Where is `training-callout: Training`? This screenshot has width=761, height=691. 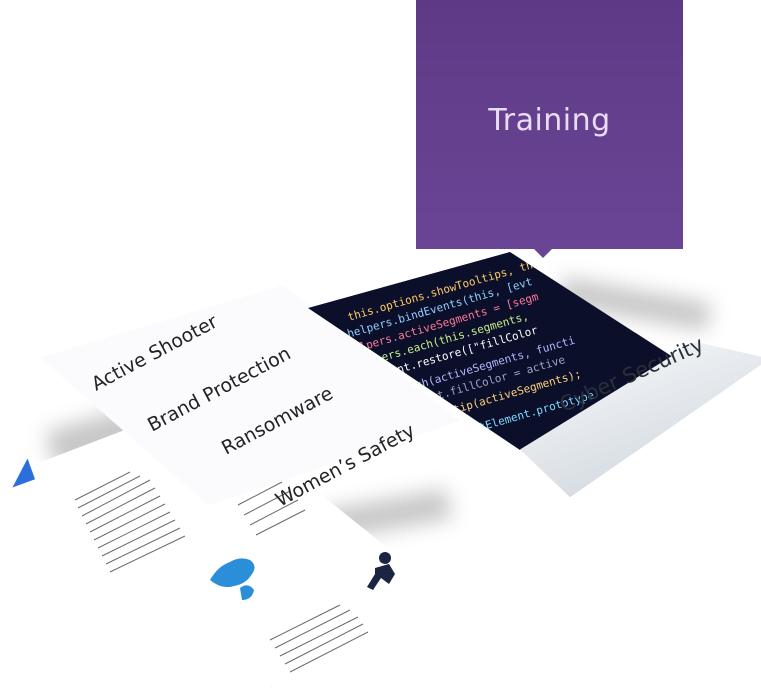
training-callout: Training is located at coordinates (549, 124).